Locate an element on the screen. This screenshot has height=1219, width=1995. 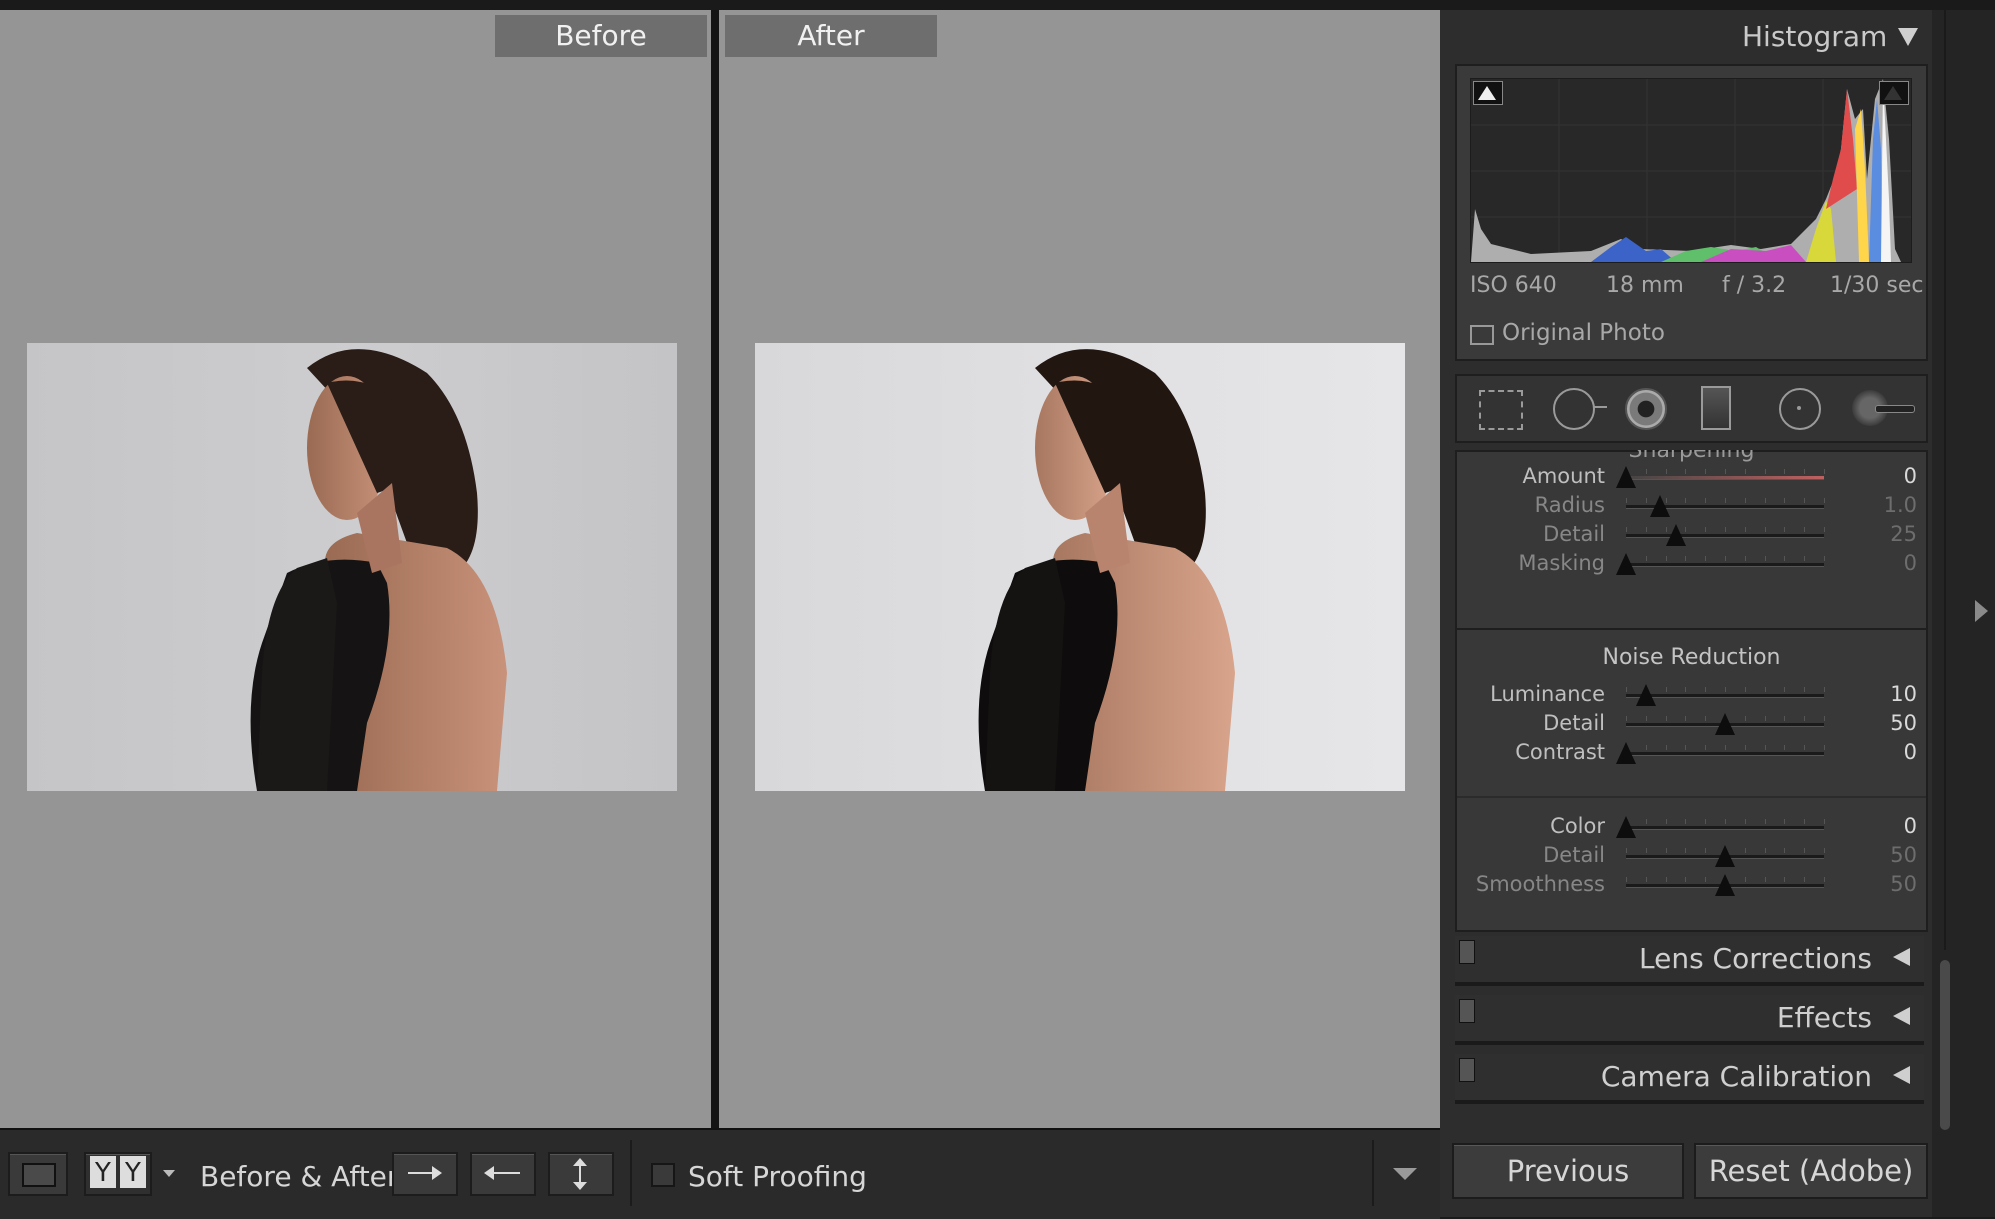
spot-removal-icon is located at coordinates (1574, 409).